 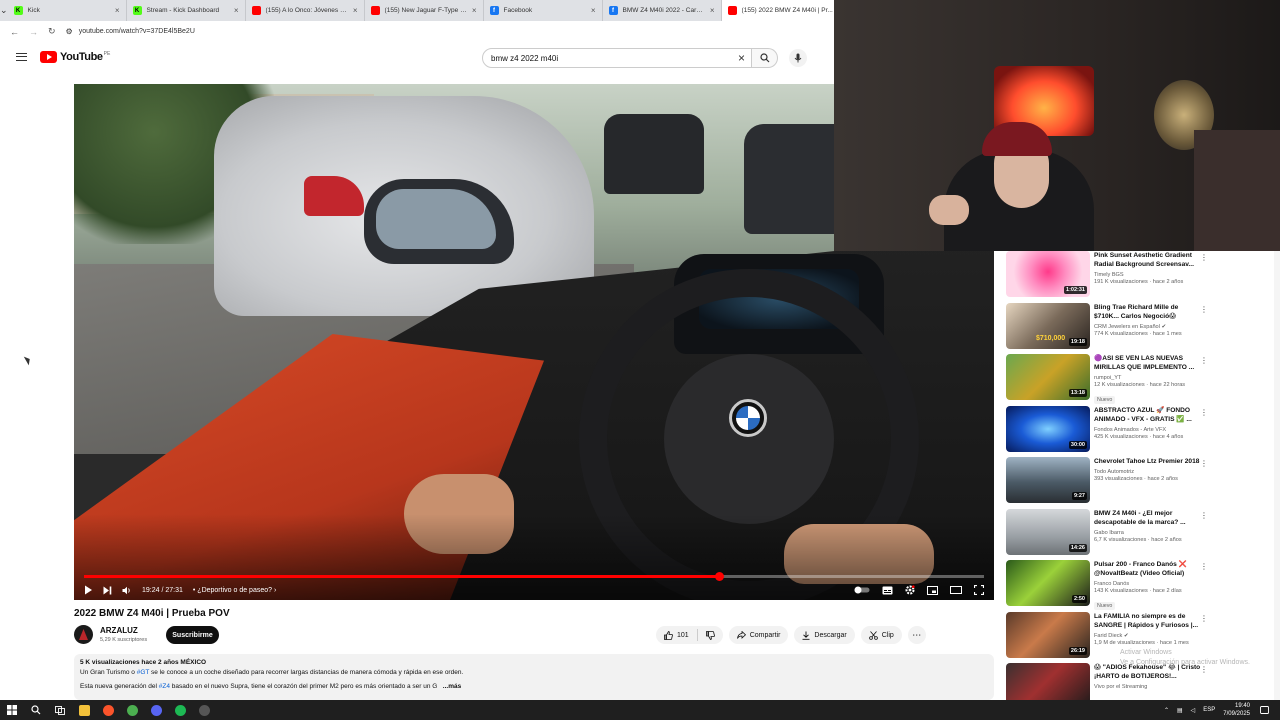 I want to click on video-thumbnail: 2:50, so click(x=1048, y=583).